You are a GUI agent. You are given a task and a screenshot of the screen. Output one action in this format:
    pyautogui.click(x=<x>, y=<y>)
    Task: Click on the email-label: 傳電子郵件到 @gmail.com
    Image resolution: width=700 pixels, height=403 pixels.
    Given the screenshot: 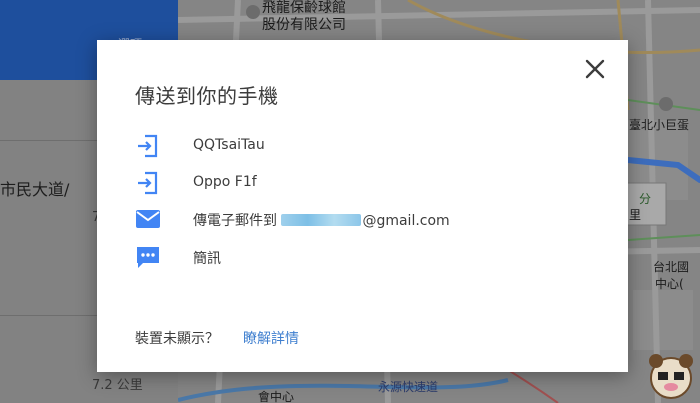 What is the action you would take?
    pyautogui.click(x=321, y=220)
    